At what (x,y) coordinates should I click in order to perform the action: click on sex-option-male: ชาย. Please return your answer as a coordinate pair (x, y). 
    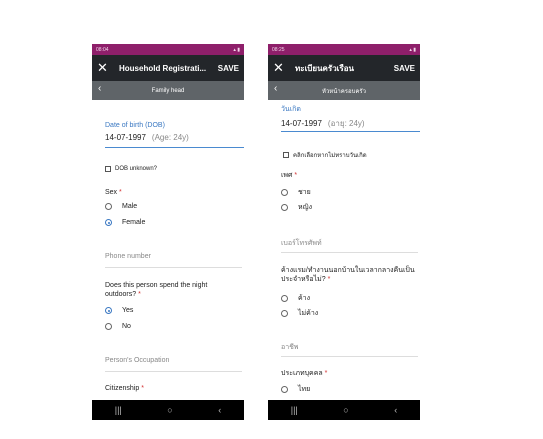
    Looking at the image, I should click on (296, 192).